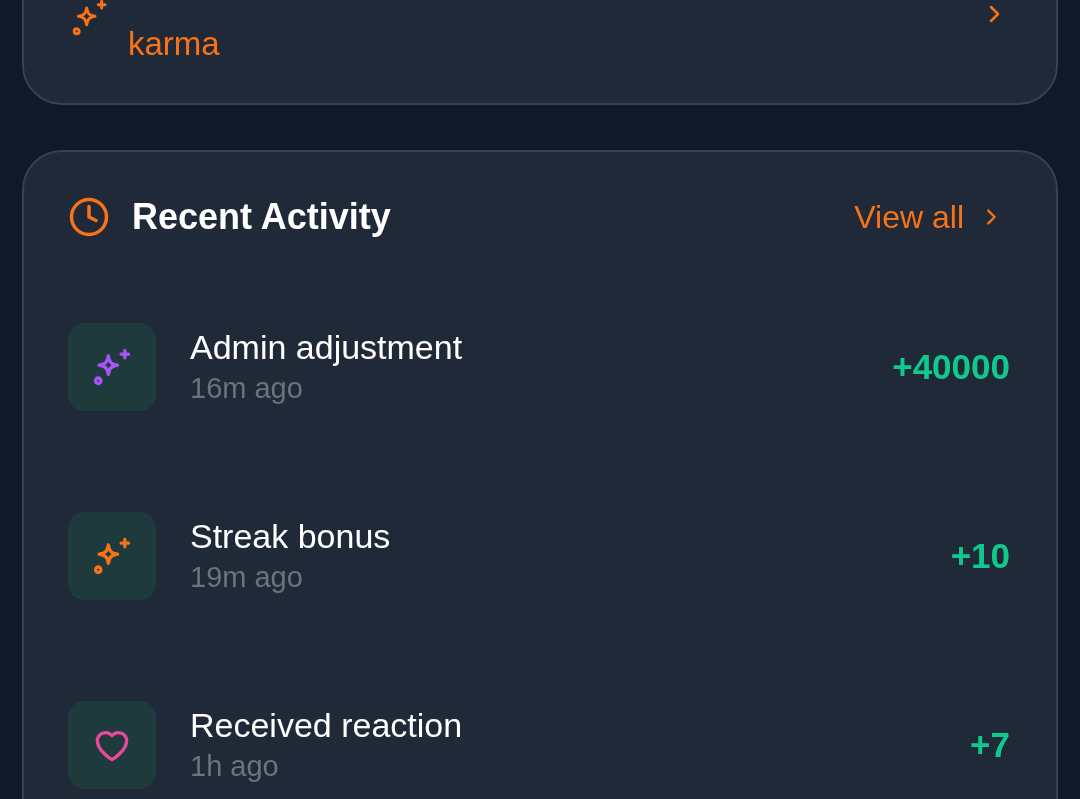 Image resolution: width=1080 pixels, height=799 pixels. Describe the element at coordinates (990, 744) in the screenshot. I see `karma-amount: +7` at that location.